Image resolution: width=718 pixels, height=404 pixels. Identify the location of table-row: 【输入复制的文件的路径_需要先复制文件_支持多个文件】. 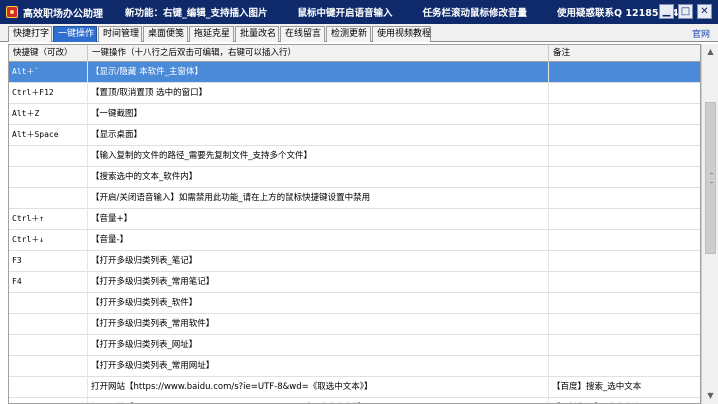
(354, 156).